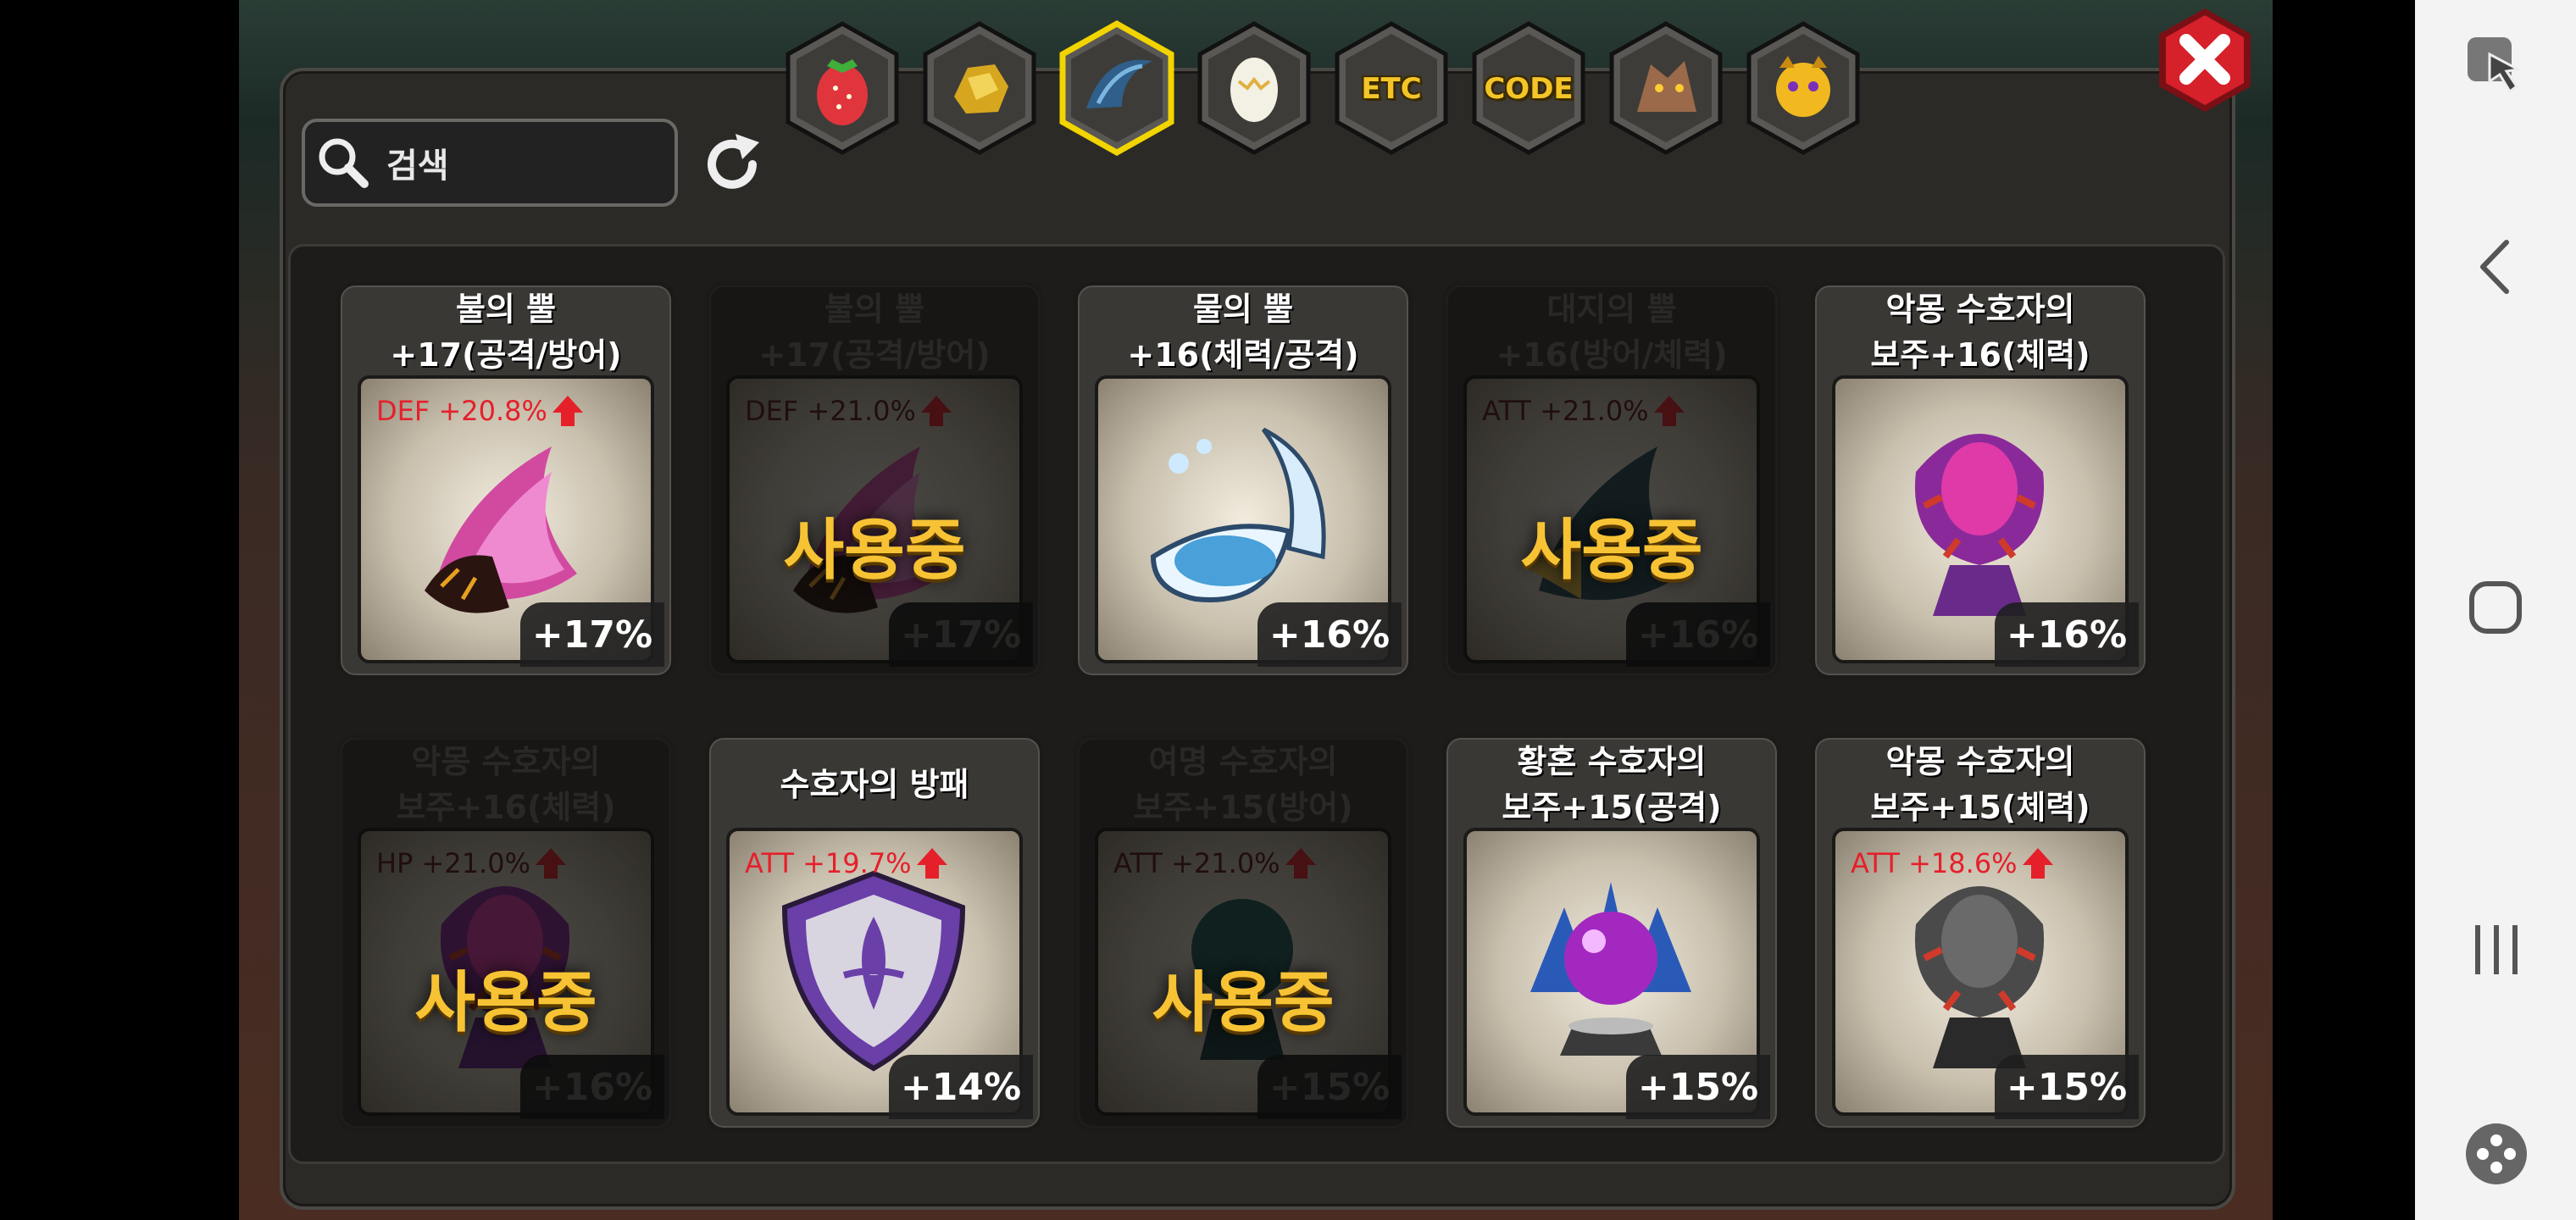  I want to click on item-card: 대지의 뿔+16(방어/체력)ATT +21.0%+16%사용중, so click(1611, 480).